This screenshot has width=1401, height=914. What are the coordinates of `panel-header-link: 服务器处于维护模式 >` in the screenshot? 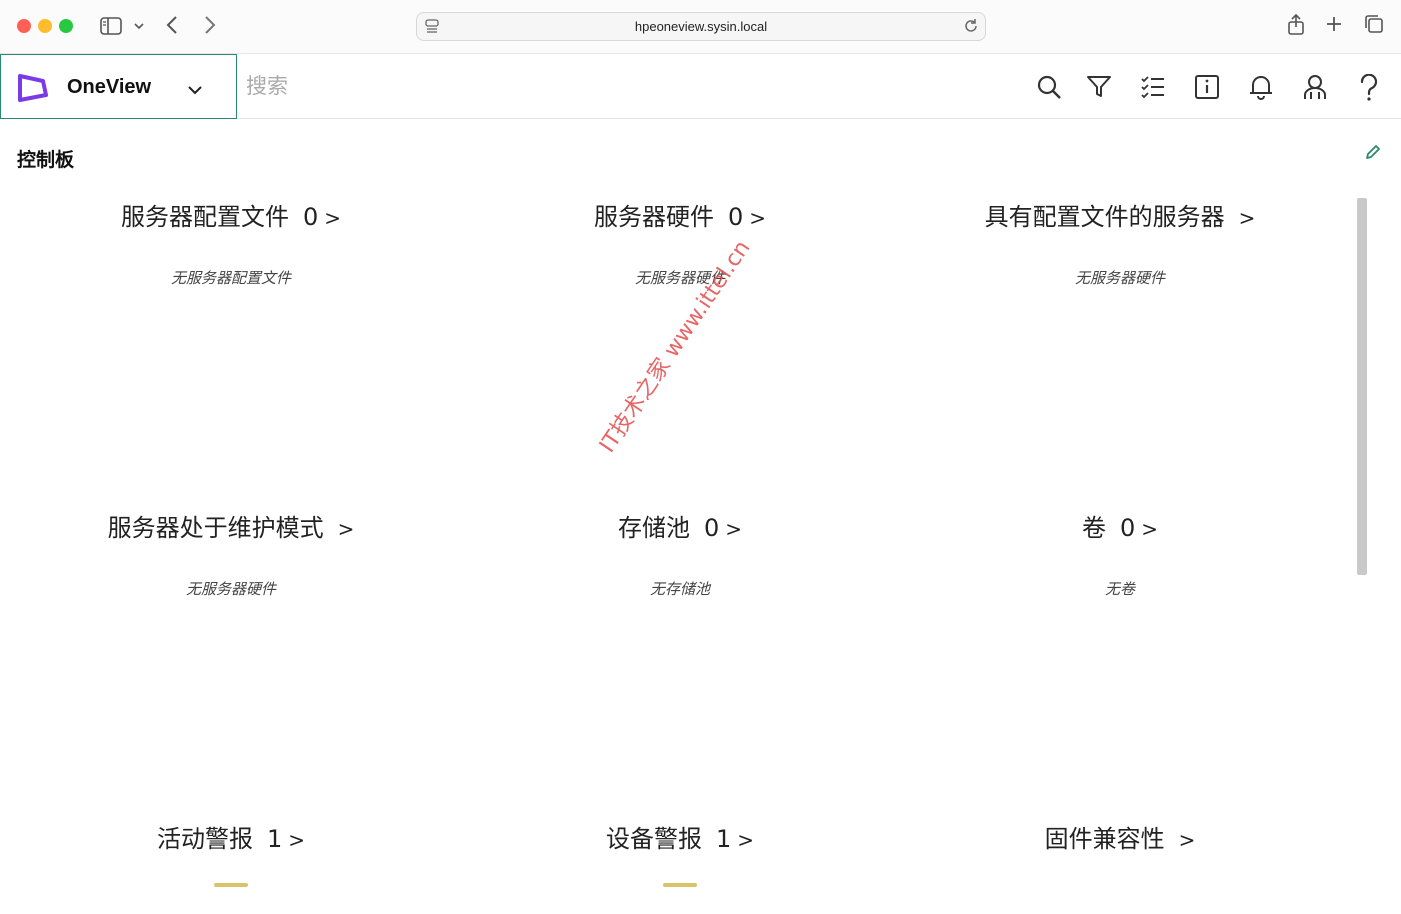 It's located at (231, 525).